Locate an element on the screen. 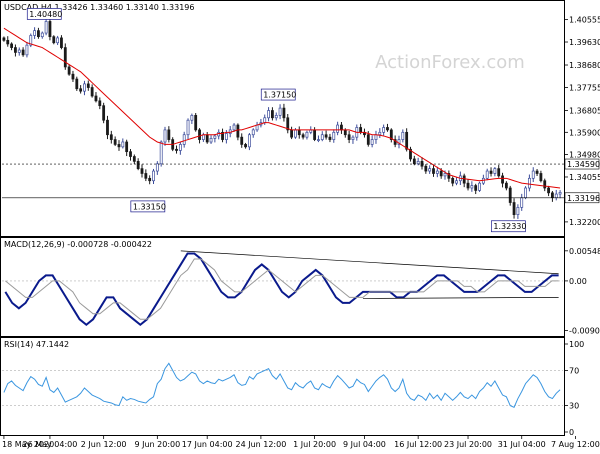 The width and height of the screenshot is (600, 454). x-tick-label: 24 Jun 12:00 is located at coordinates (260, 444).